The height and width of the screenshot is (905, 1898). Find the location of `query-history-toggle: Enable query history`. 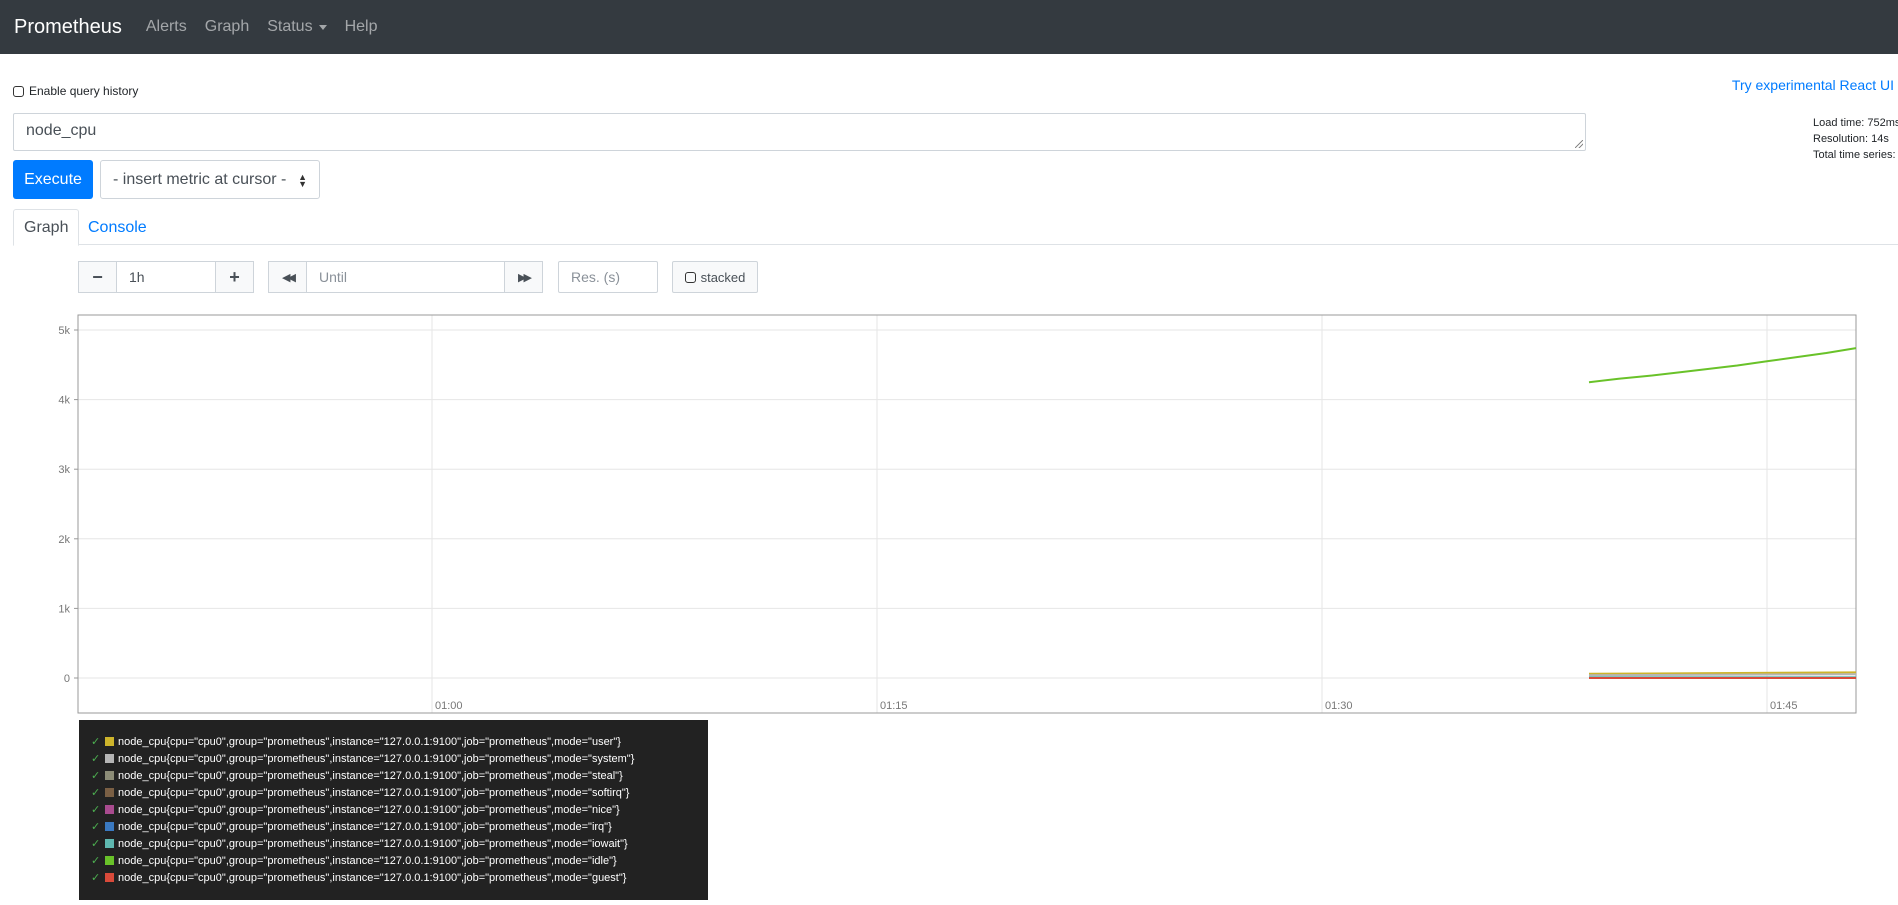

query-history-toggle: Enable query history is located at coordinates (75, 91).